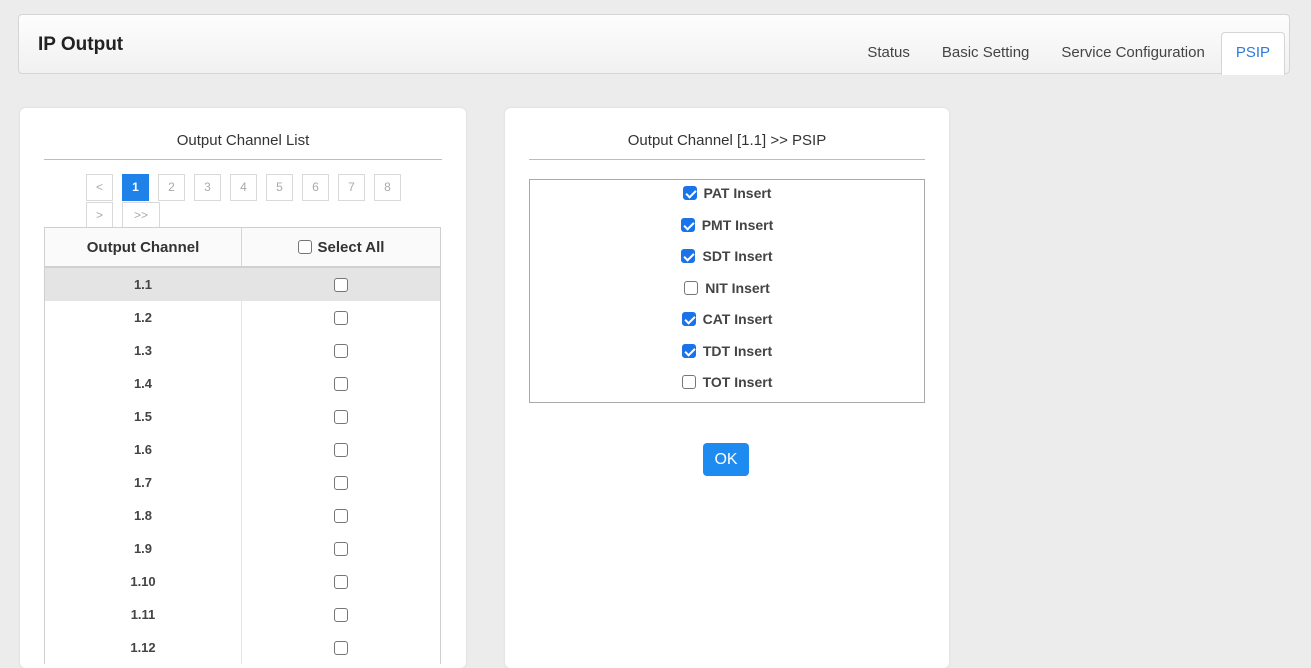 This screenshot has width=1311, height=668. I want to click on table-row: 1.9, so click(242, 548).